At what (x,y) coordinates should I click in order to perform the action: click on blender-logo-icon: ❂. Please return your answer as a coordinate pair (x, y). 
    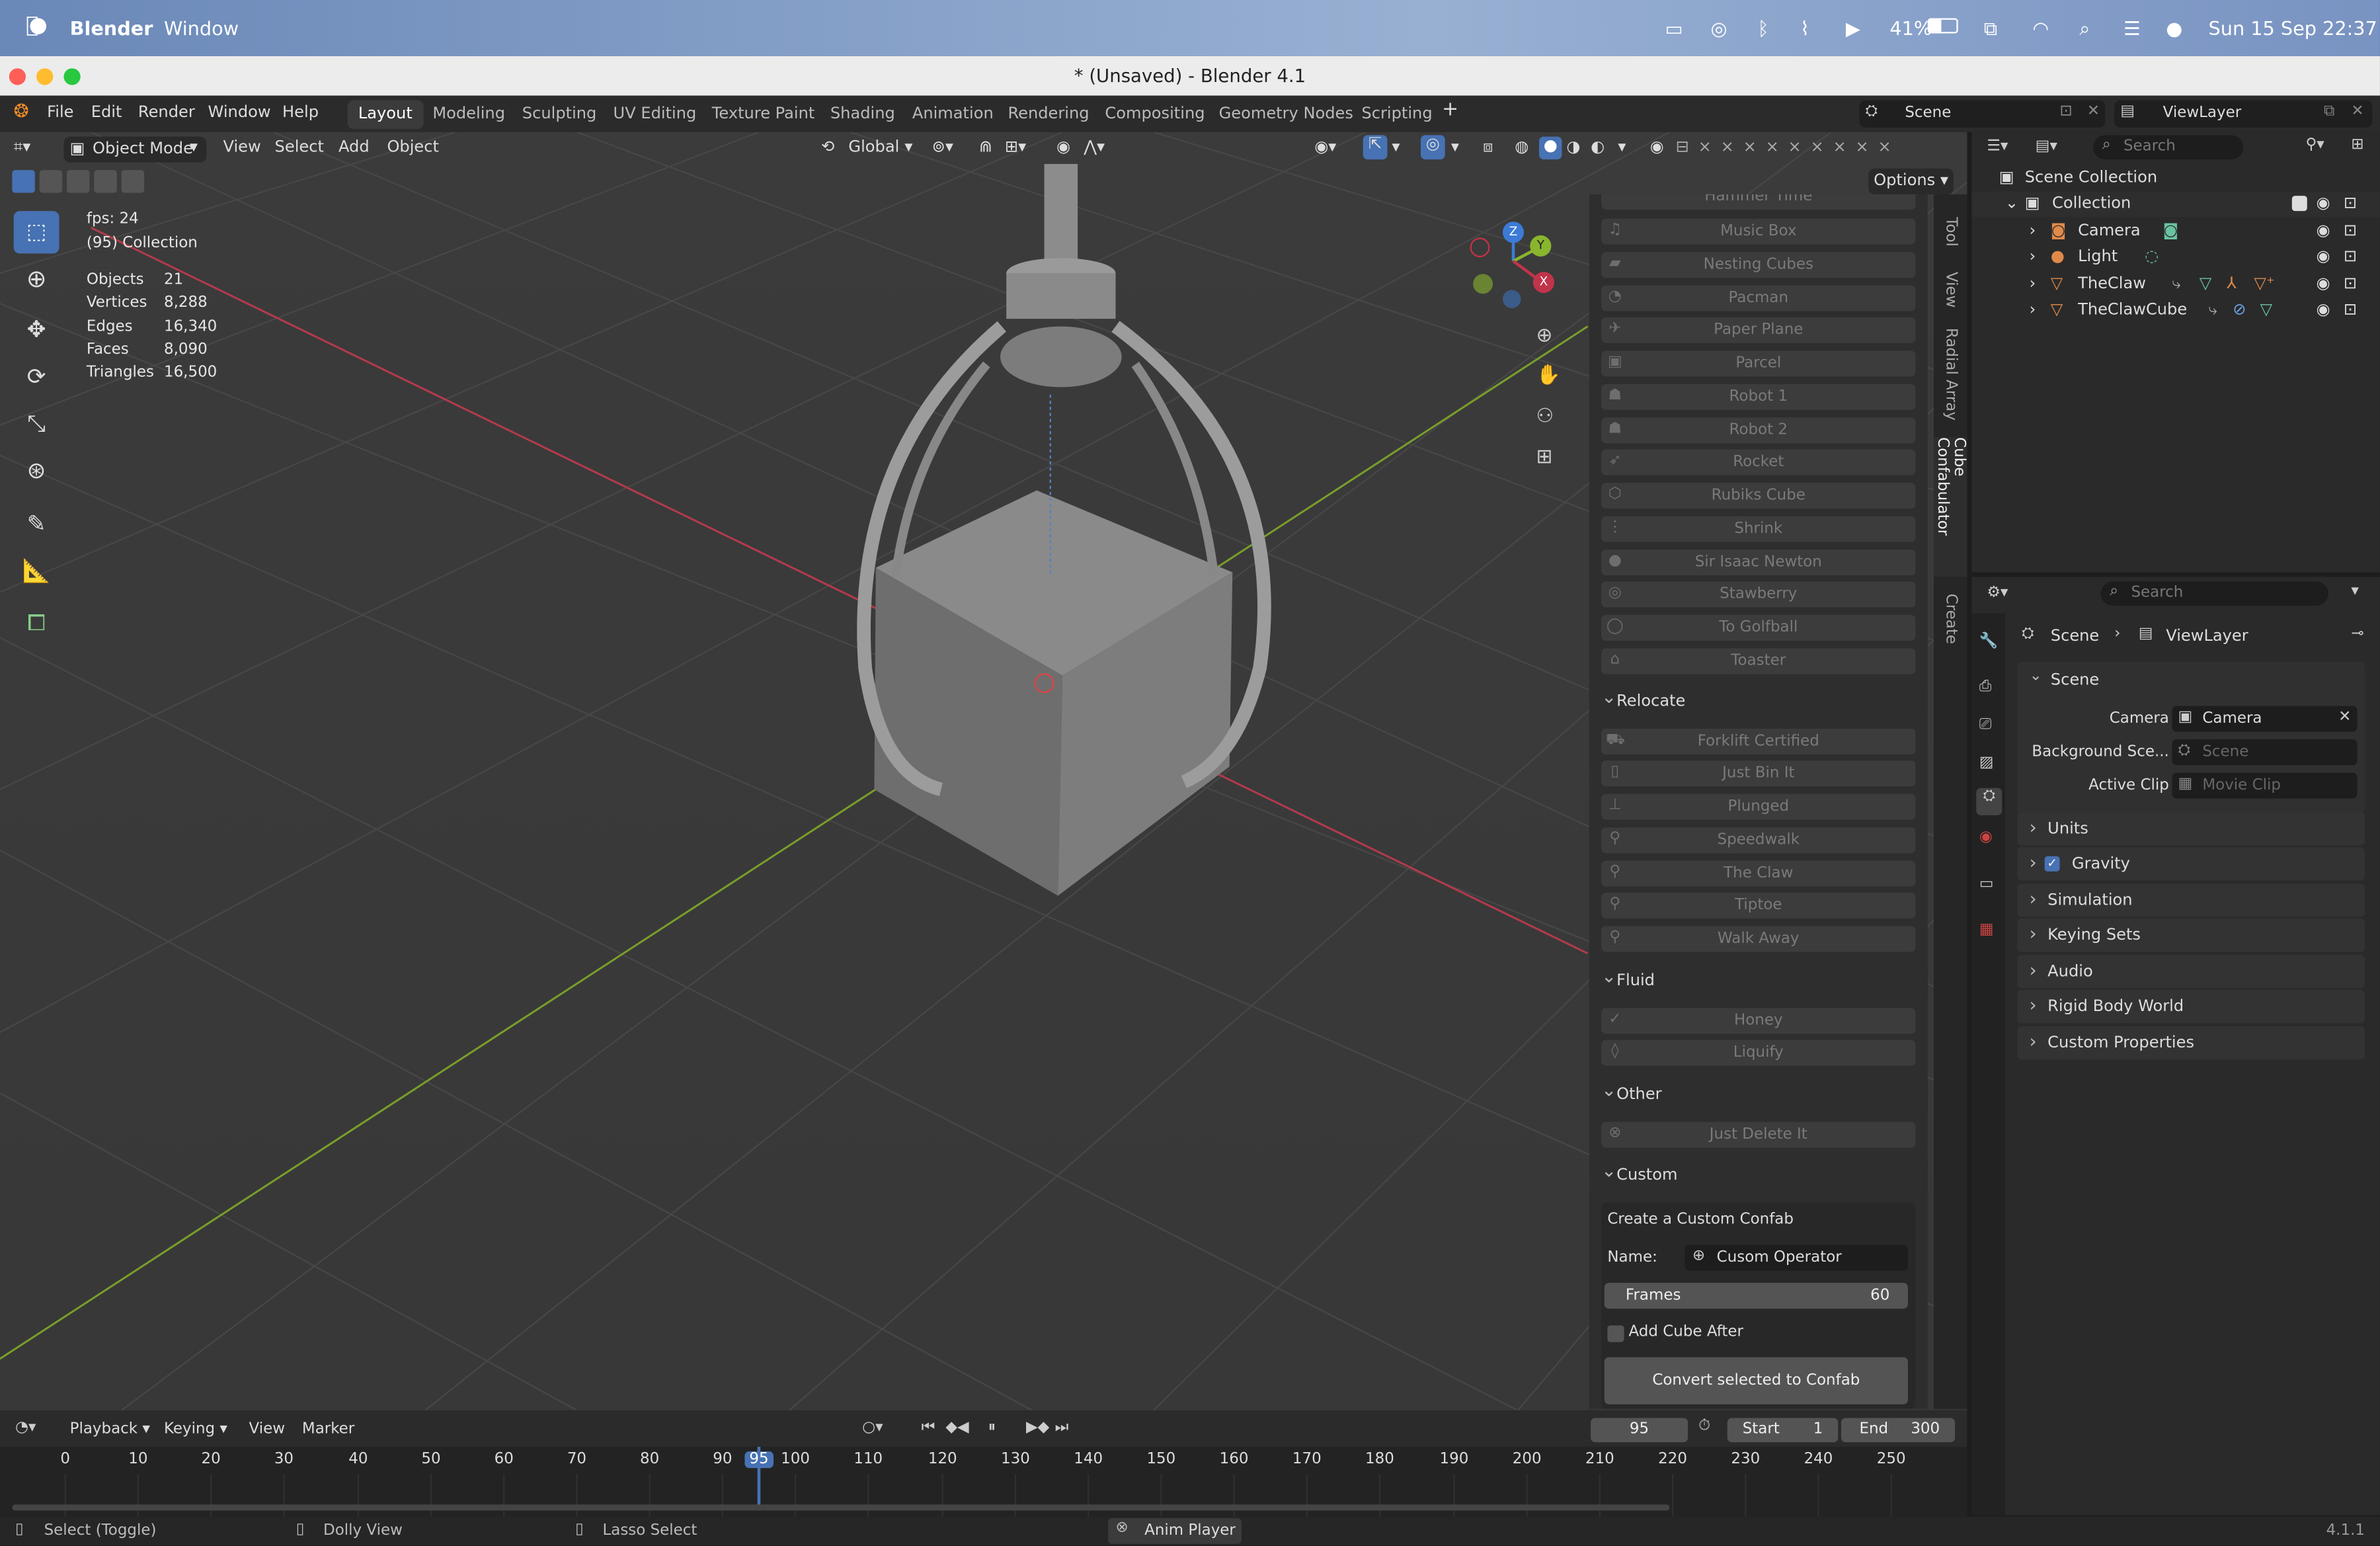
    Looking at the image, I should click on (21, 111).